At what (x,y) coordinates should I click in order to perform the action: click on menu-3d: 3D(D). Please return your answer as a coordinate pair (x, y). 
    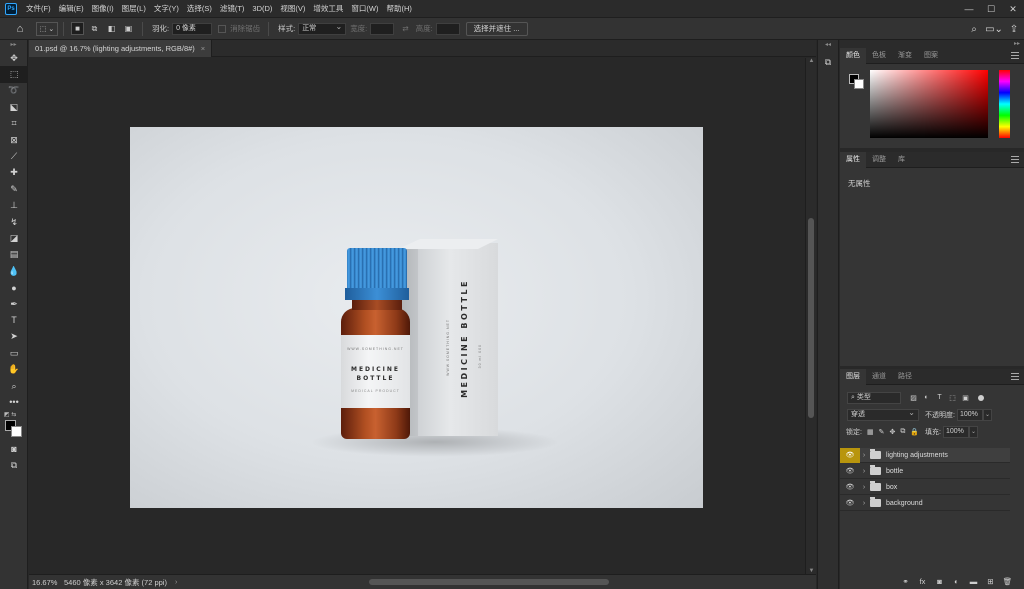
    Looking at the image, I should click on (262, 8).